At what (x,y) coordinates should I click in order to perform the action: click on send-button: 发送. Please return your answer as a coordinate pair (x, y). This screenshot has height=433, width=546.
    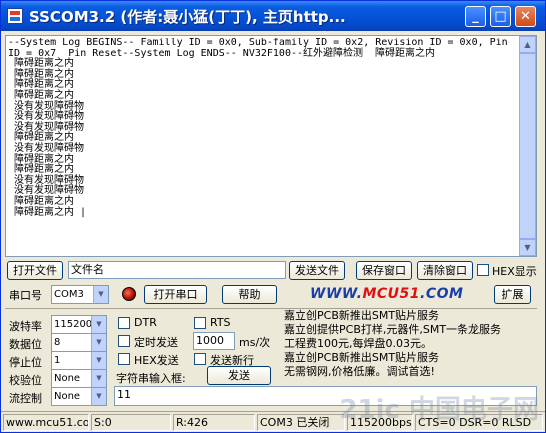
    Looking at the image, I should click on (239, 375).